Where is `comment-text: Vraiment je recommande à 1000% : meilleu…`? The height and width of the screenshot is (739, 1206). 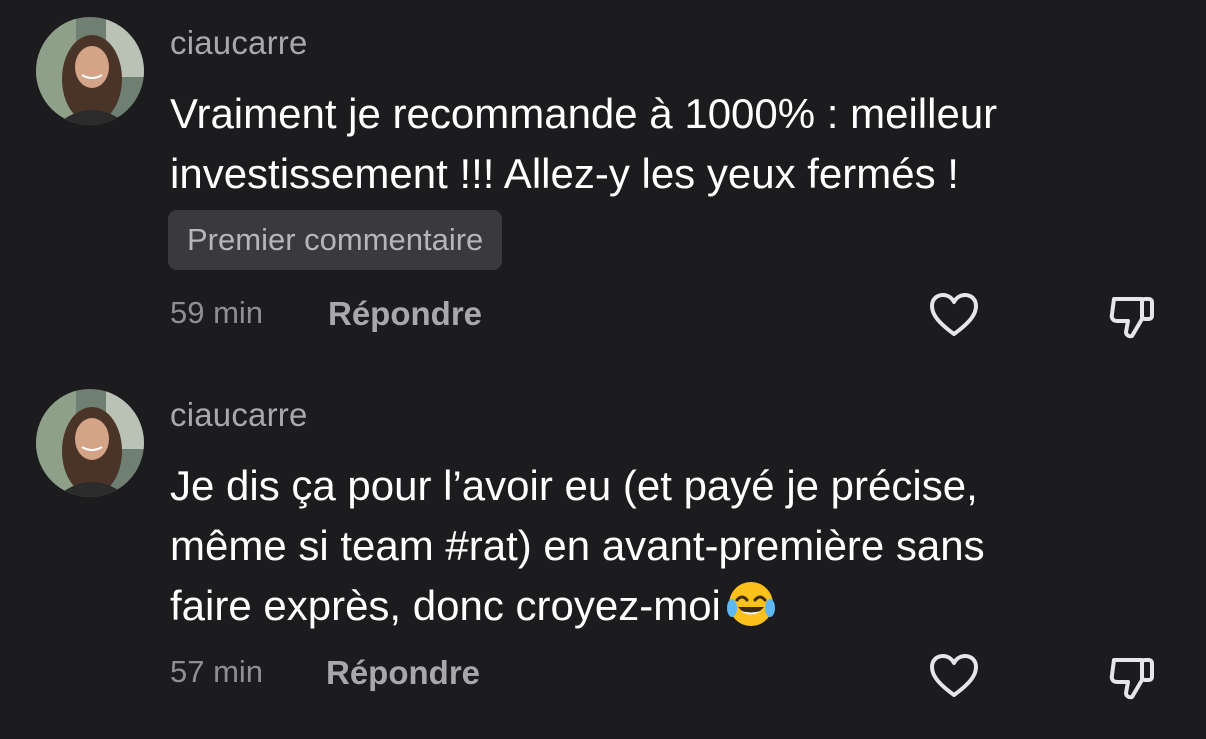
comment-text: Vraiment je recommande à 1000% : meilleu… is located at coordinates (584, 143).